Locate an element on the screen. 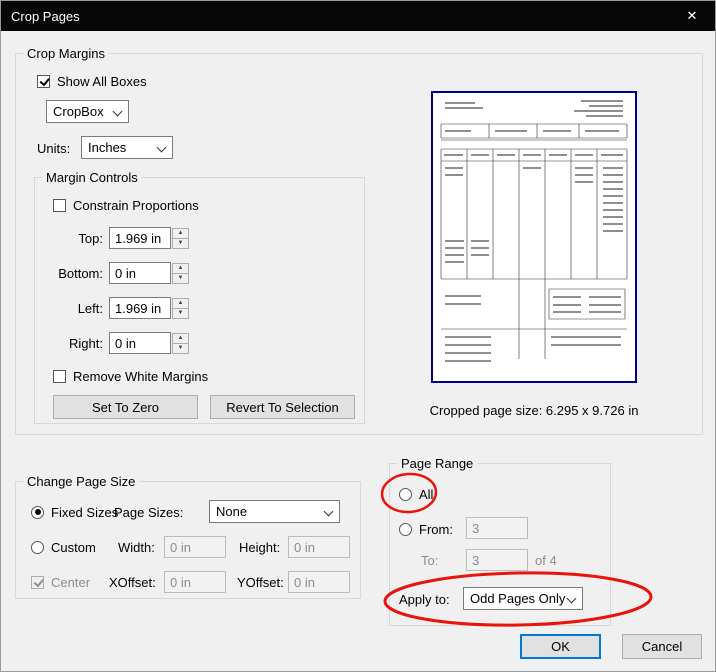 The width and height of the screenshot is (716, 672). revert-to-selection-label: Revert To Selection is located at coordinates (282, 407).